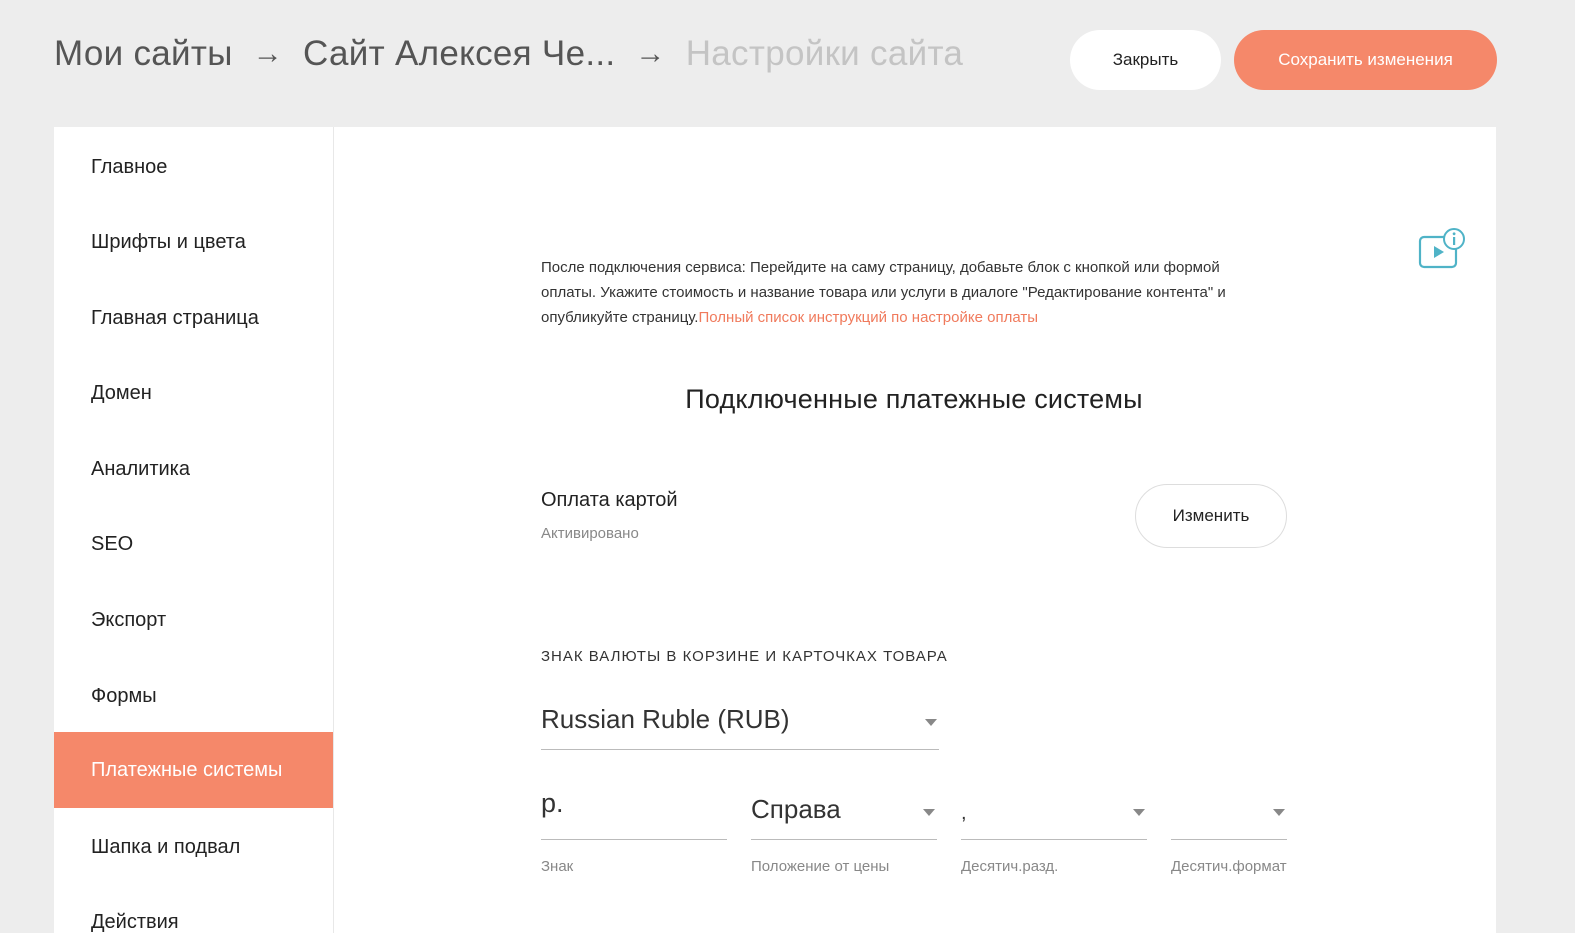 This screenshot has height=933, width=1575. What do you see at coordinates (187, 769) in the screenshot?
I see `sidebar-item-label: Платежные системы` at bounding box center [187, 769].